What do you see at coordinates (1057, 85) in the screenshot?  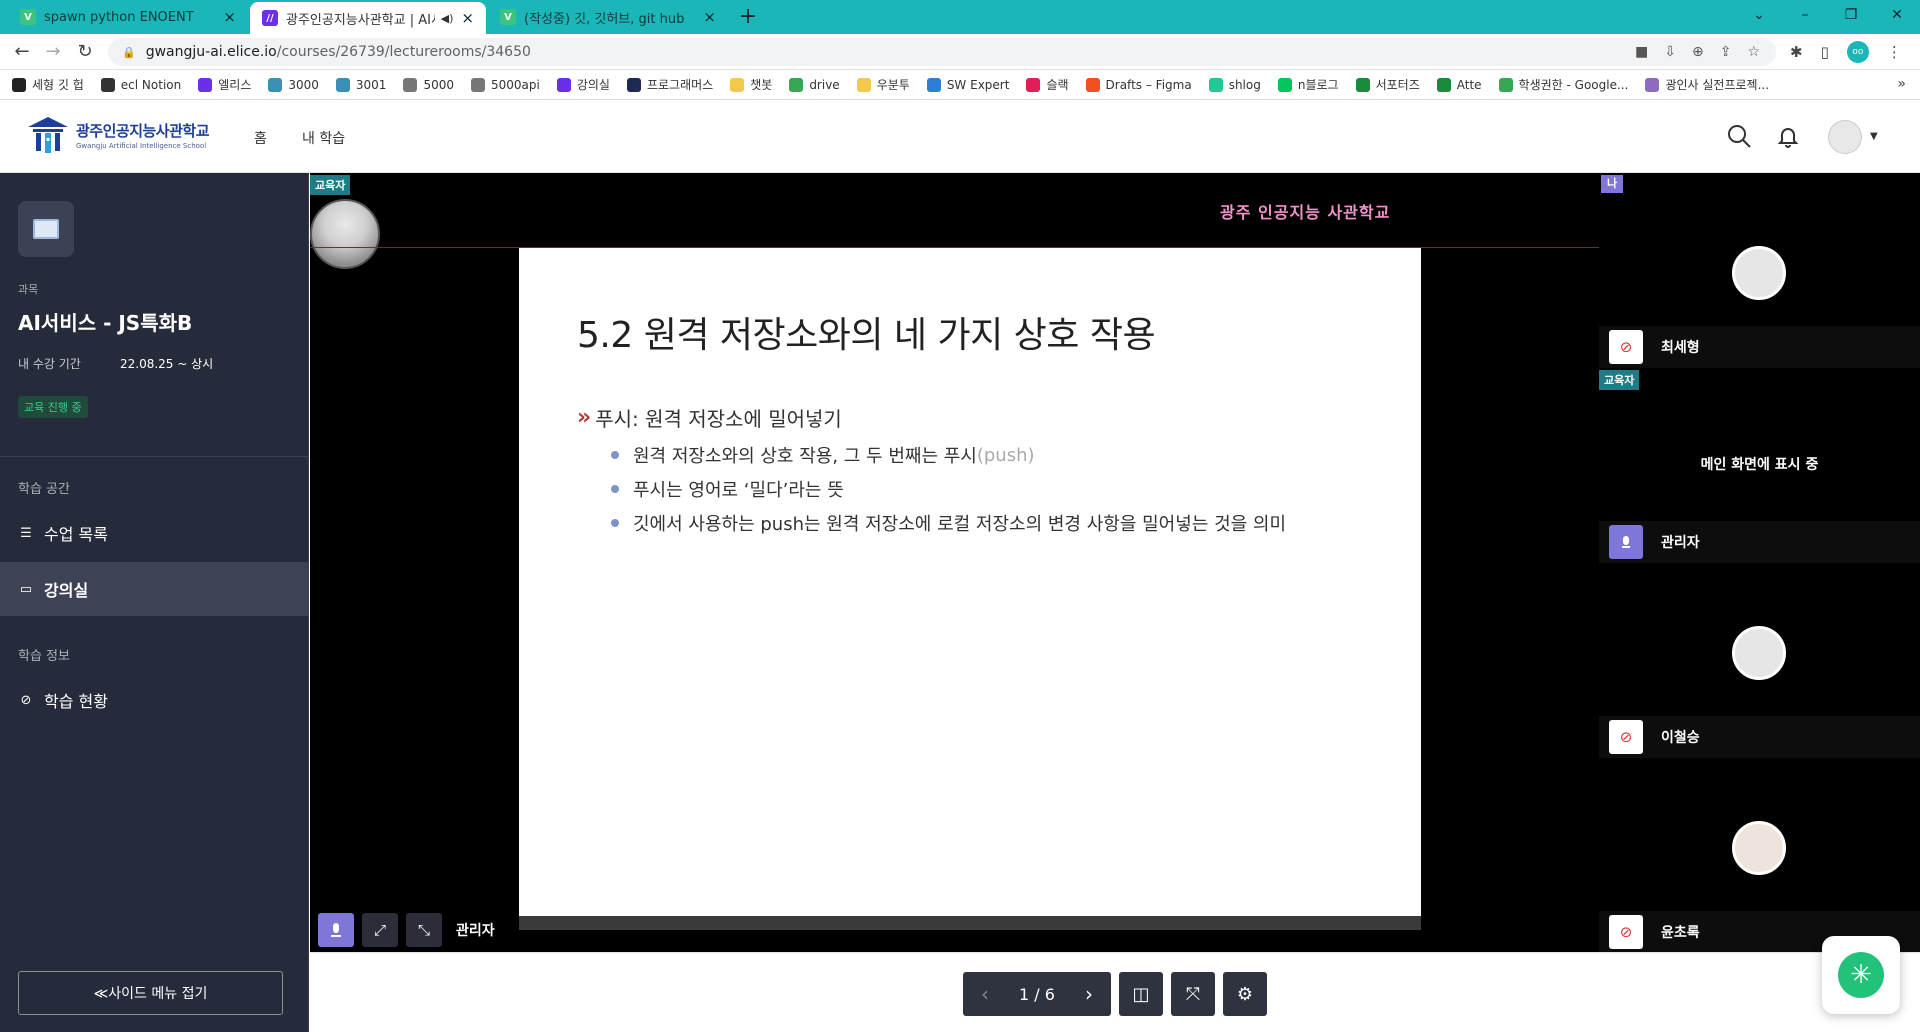 I see `bookmark-label: 슬랙` at bounding box center [1057, 85].